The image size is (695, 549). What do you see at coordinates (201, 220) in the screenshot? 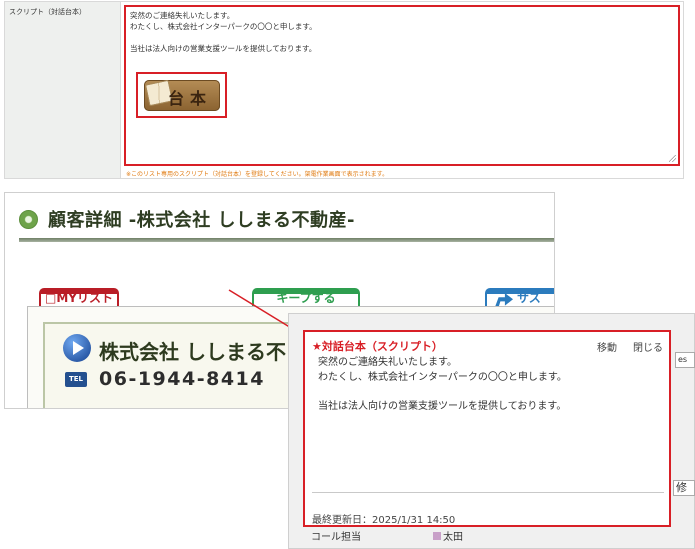
I see `page-title: 顧客詳細 -株式会社 ししまる不動産-` at bounding box center [201, 220].